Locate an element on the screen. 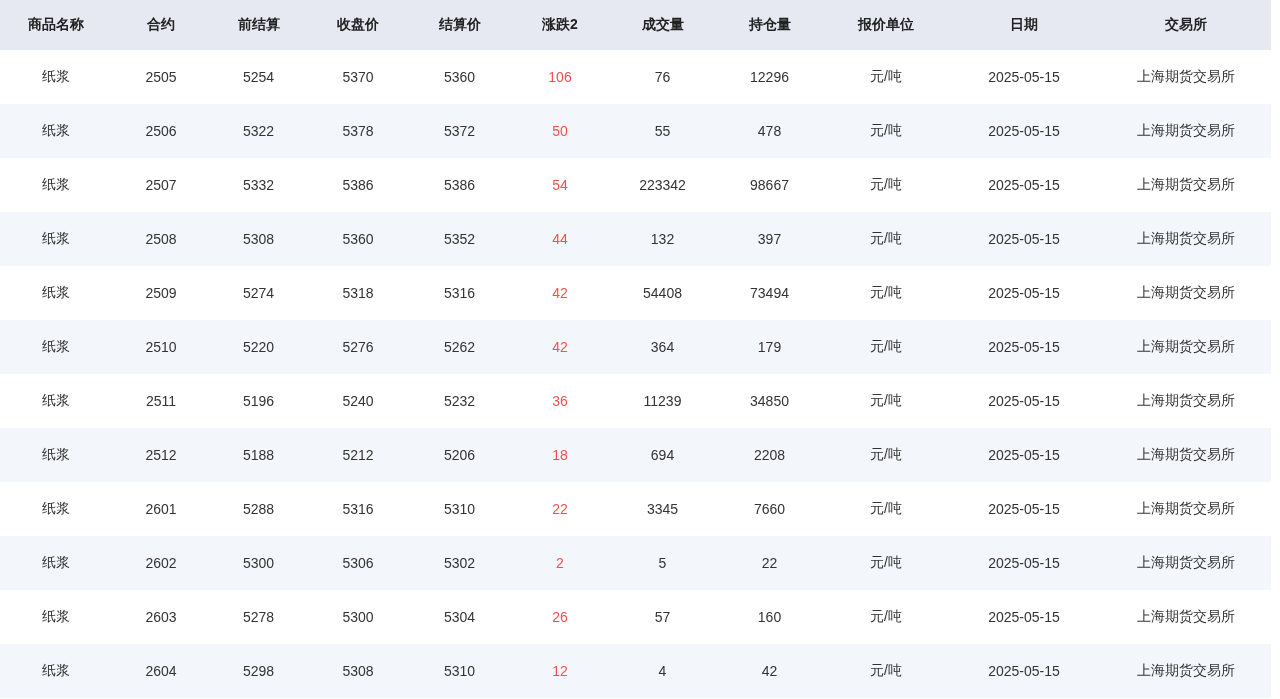 The image size is (1280, 699). column-header: 结算价 is located at coordinates (459, 24).